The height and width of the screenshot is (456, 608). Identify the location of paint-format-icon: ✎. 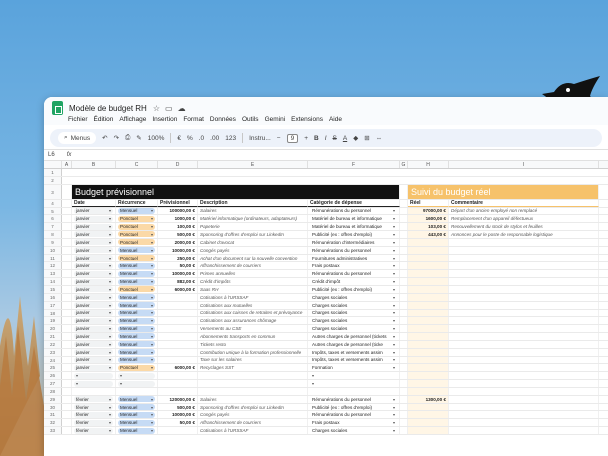
(138, 138).